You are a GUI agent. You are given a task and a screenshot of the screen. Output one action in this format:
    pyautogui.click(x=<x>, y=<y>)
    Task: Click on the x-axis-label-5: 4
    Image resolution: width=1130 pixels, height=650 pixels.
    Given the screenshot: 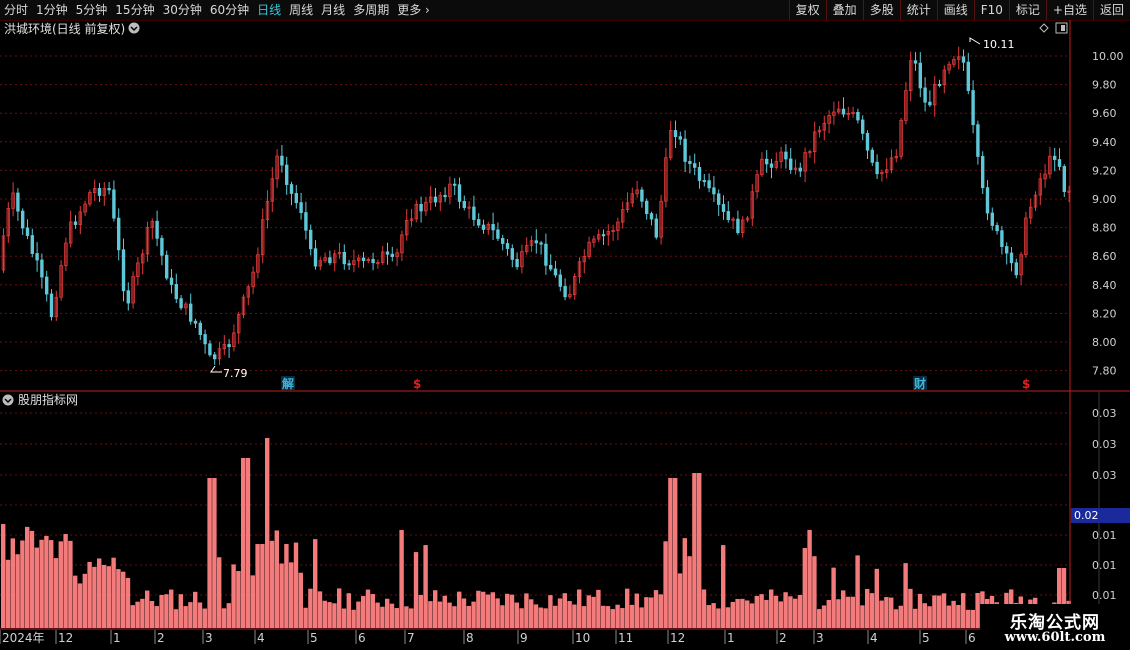 What is the action you would take?
    pyautogui.click(x=261, y=638)
    